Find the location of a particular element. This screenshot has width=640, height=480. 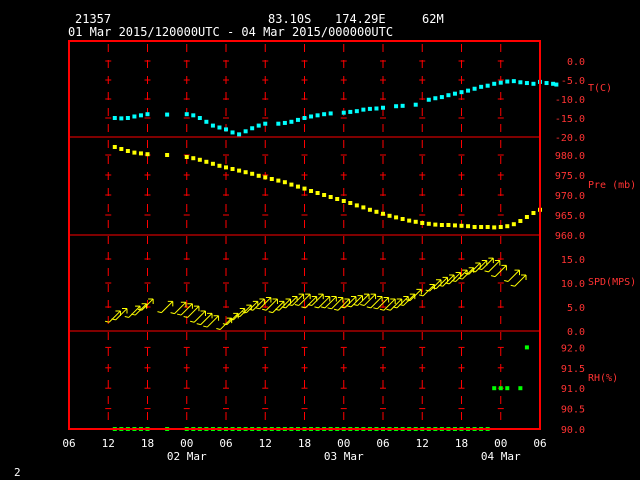

y-tick-label: 91.5 is located at coordinates (573, 369).